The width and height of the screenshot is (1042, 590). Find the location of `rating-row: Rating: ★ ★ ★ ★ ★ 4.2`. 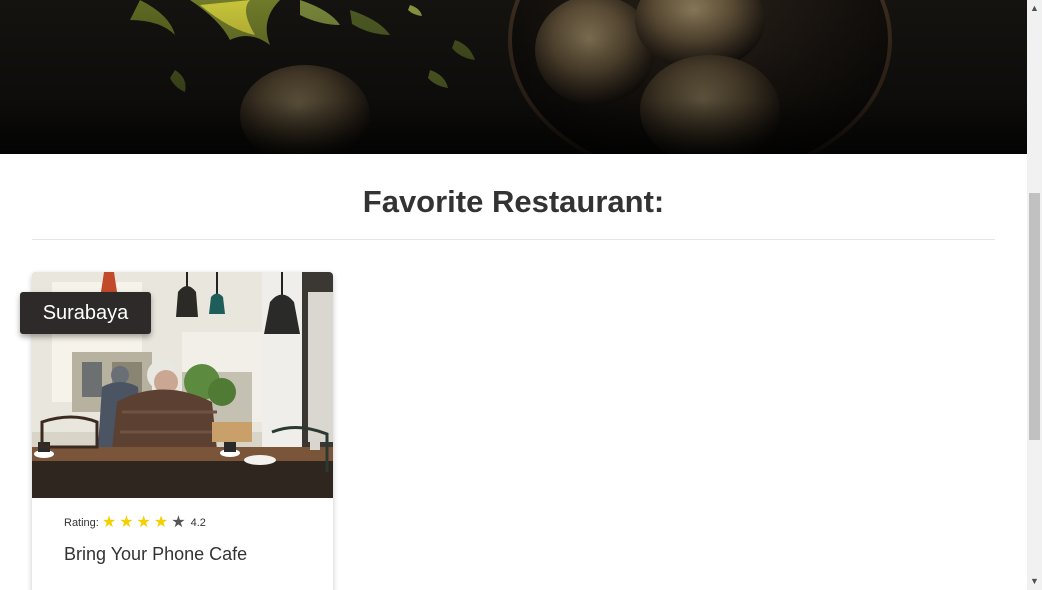

rating-row: Rating: ★ ★ ★ ★ ★ 4.2 is located at coordinates (135, 522).